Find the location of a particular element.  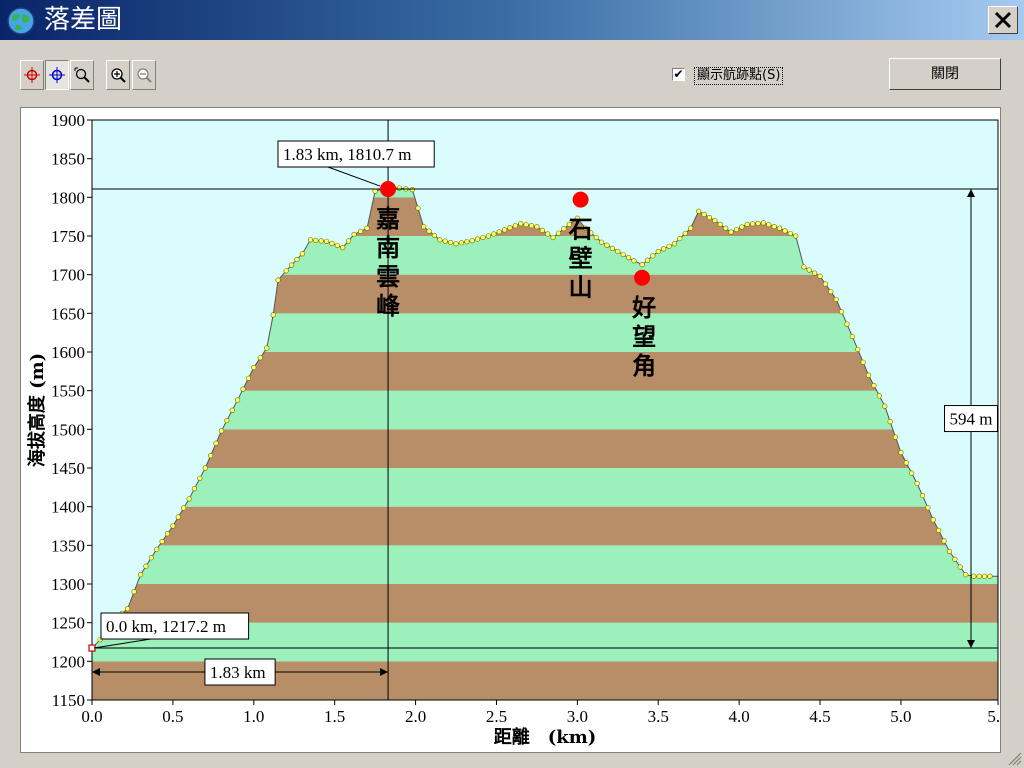

y-axis-label: 海拔高度 (m) is located at coordinates (37, 410).